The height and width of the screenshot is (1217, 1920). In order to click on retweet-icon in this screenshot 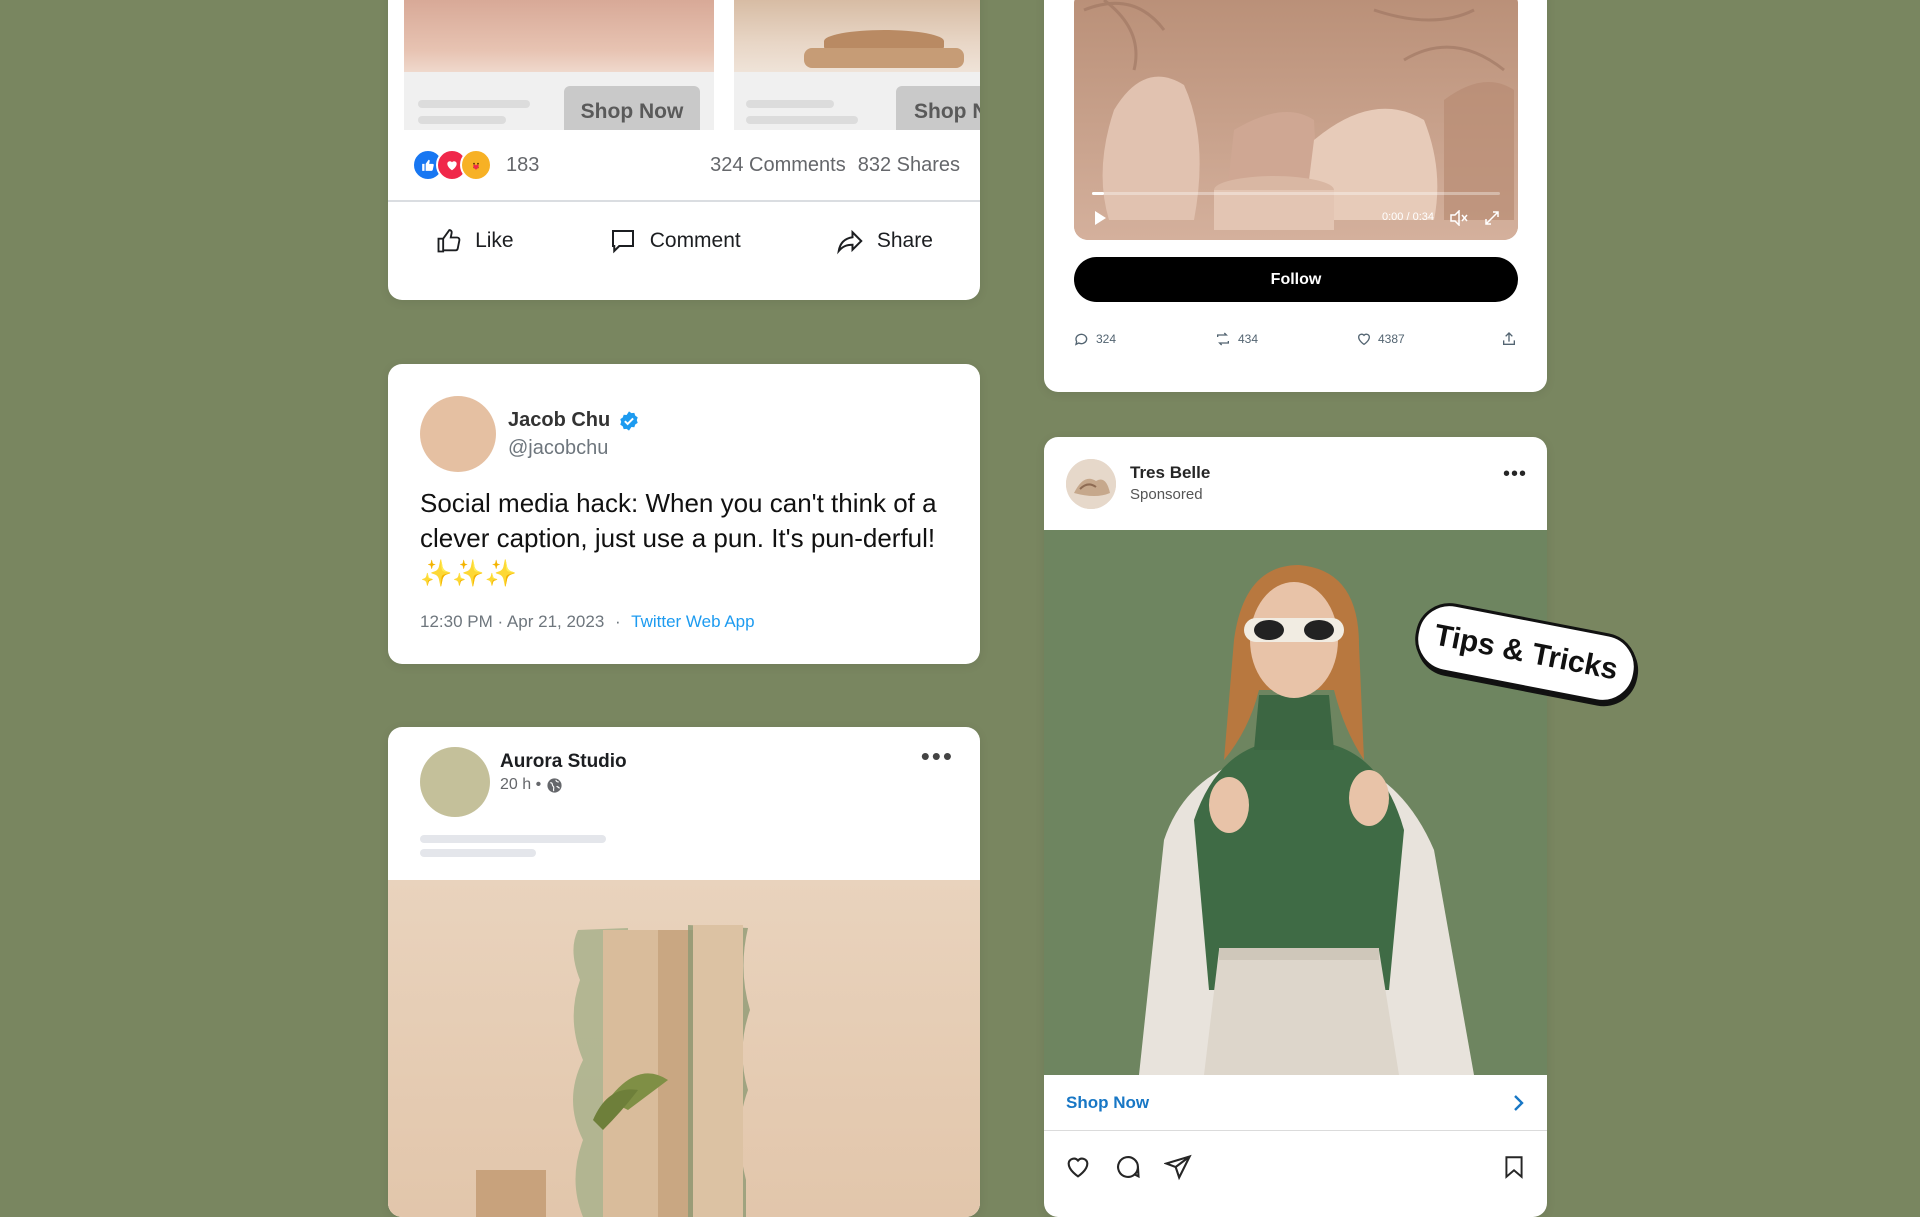, I will do `click(1223, 339)`.